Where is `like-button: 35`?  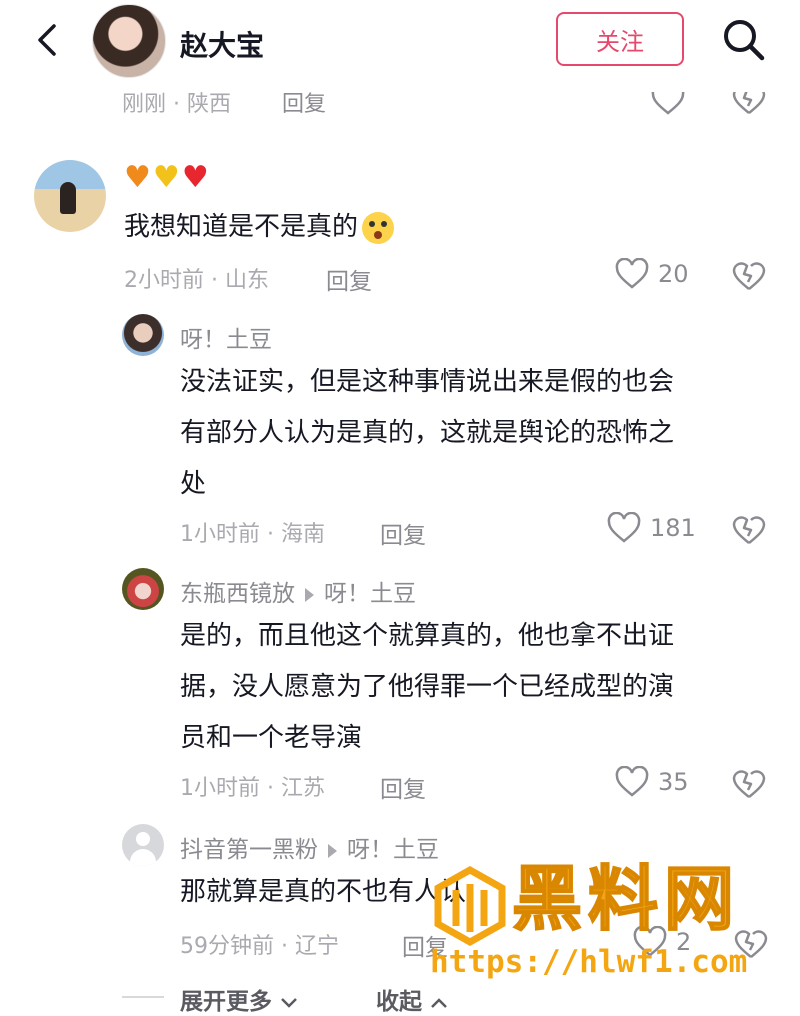 like-button: 35 is located at coordinates (651, 782).